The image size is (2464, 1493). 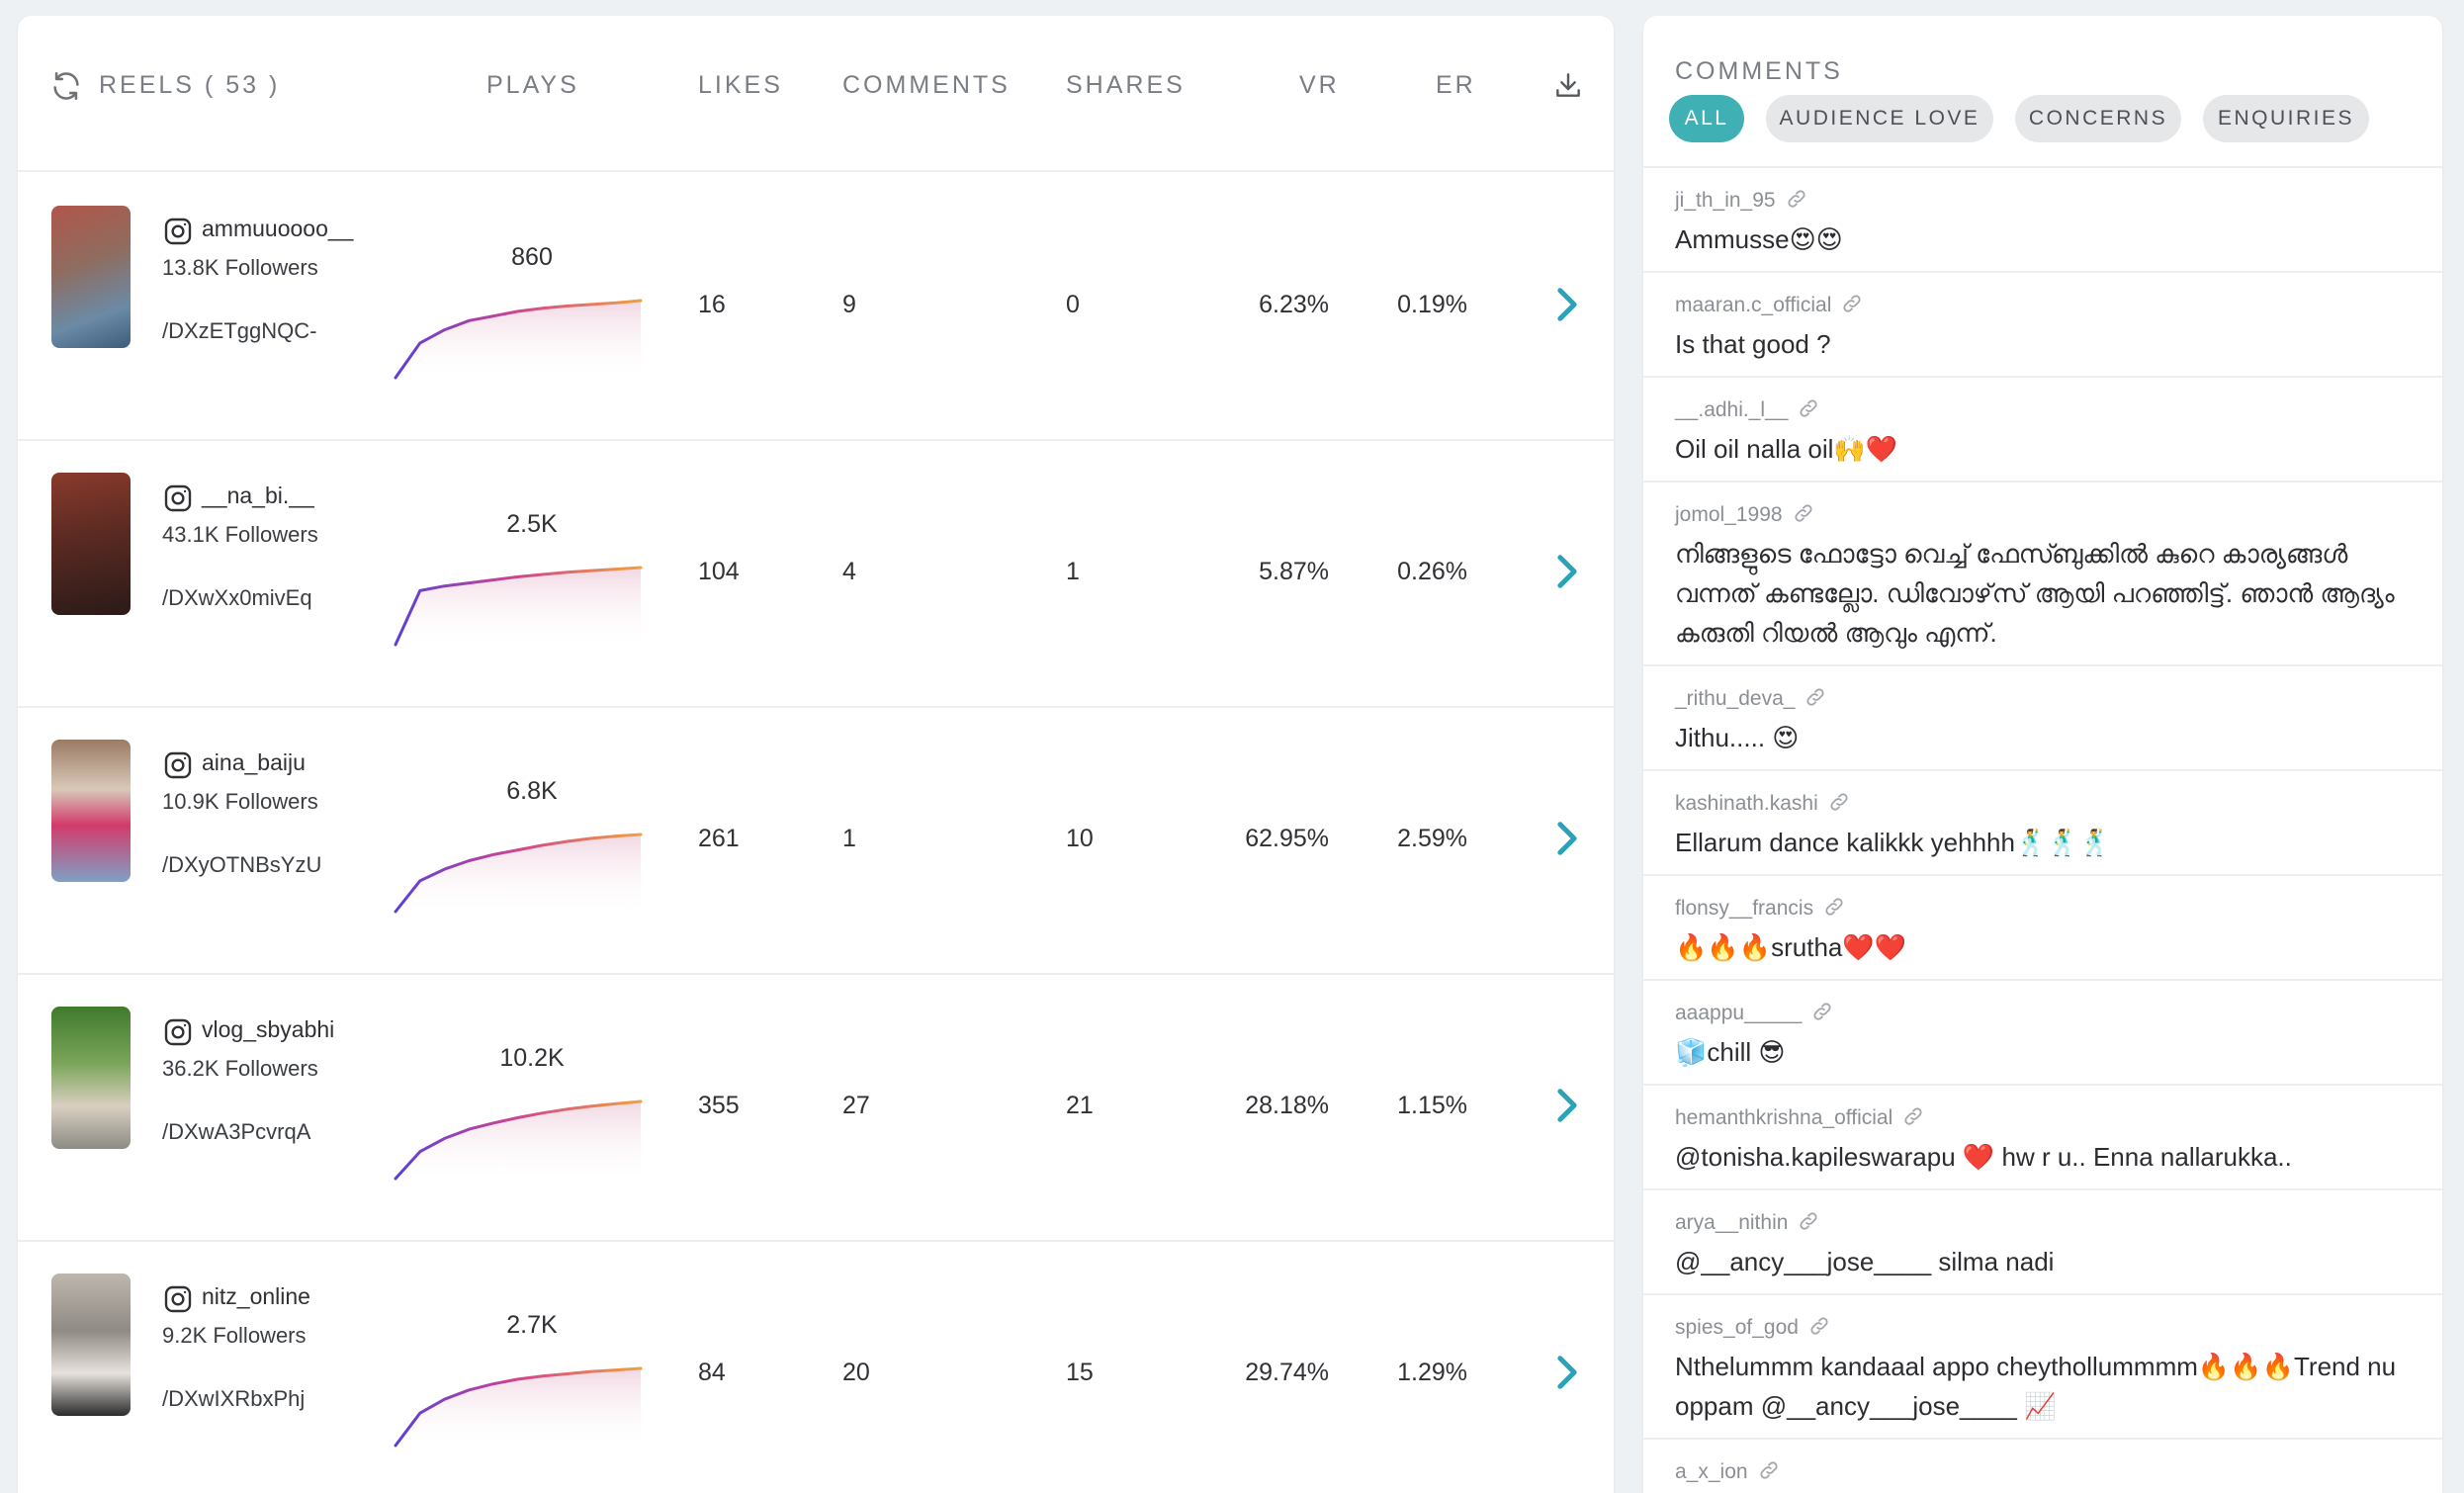 What do you see at coordinates (237, 598) in the screenshot?
I see `reel-shortcode: /DXwXx0mivEq` at bounding box center [237, 598].